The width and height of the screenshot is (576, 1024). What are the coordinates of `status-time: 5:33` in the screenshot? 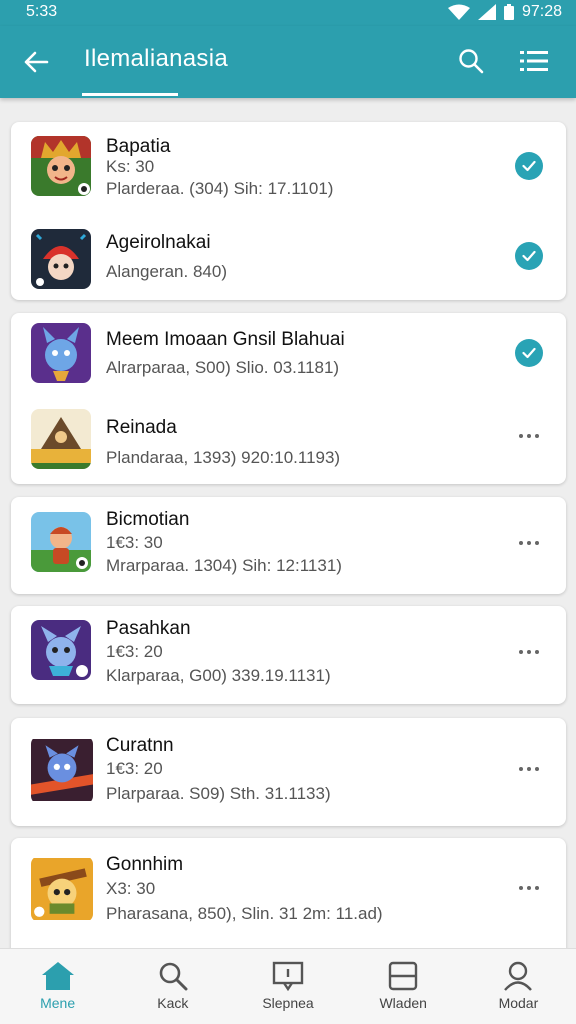 It's located at (42, 11).